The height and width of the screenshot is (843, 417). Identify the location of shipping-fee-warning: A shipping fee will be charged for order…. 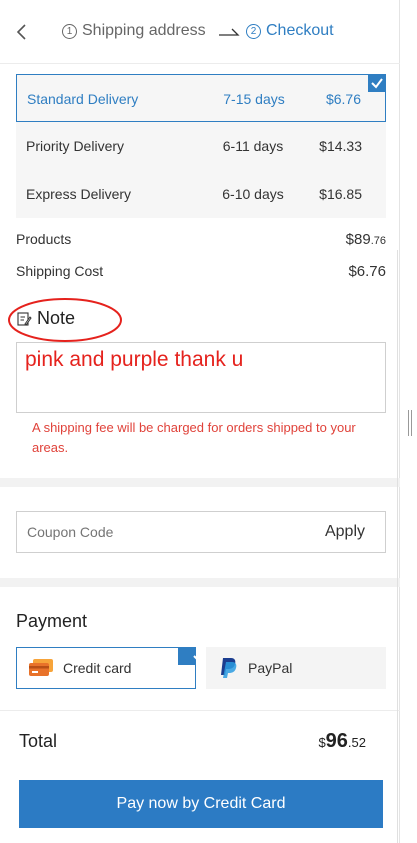
(194, 437).